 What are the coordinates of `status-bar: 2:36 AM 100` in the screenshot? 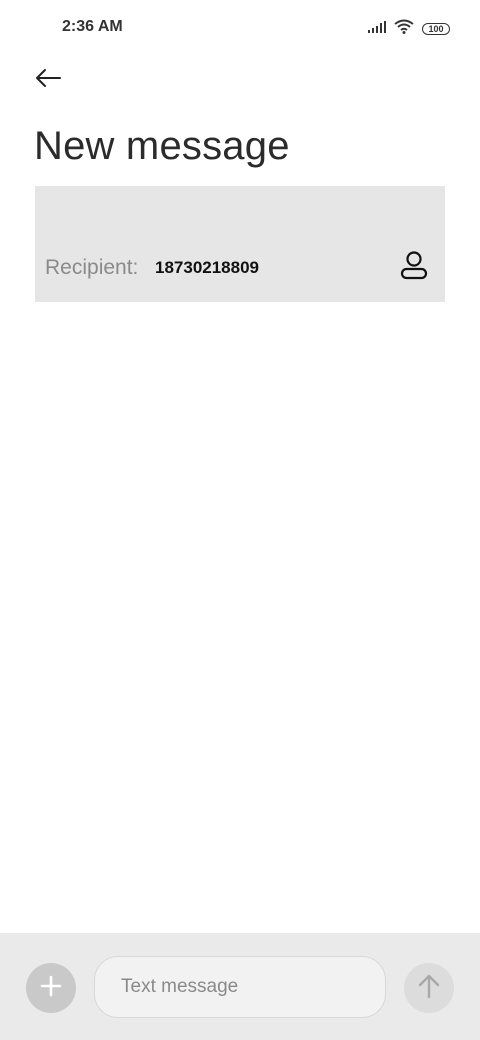 It's located at (240, 28).